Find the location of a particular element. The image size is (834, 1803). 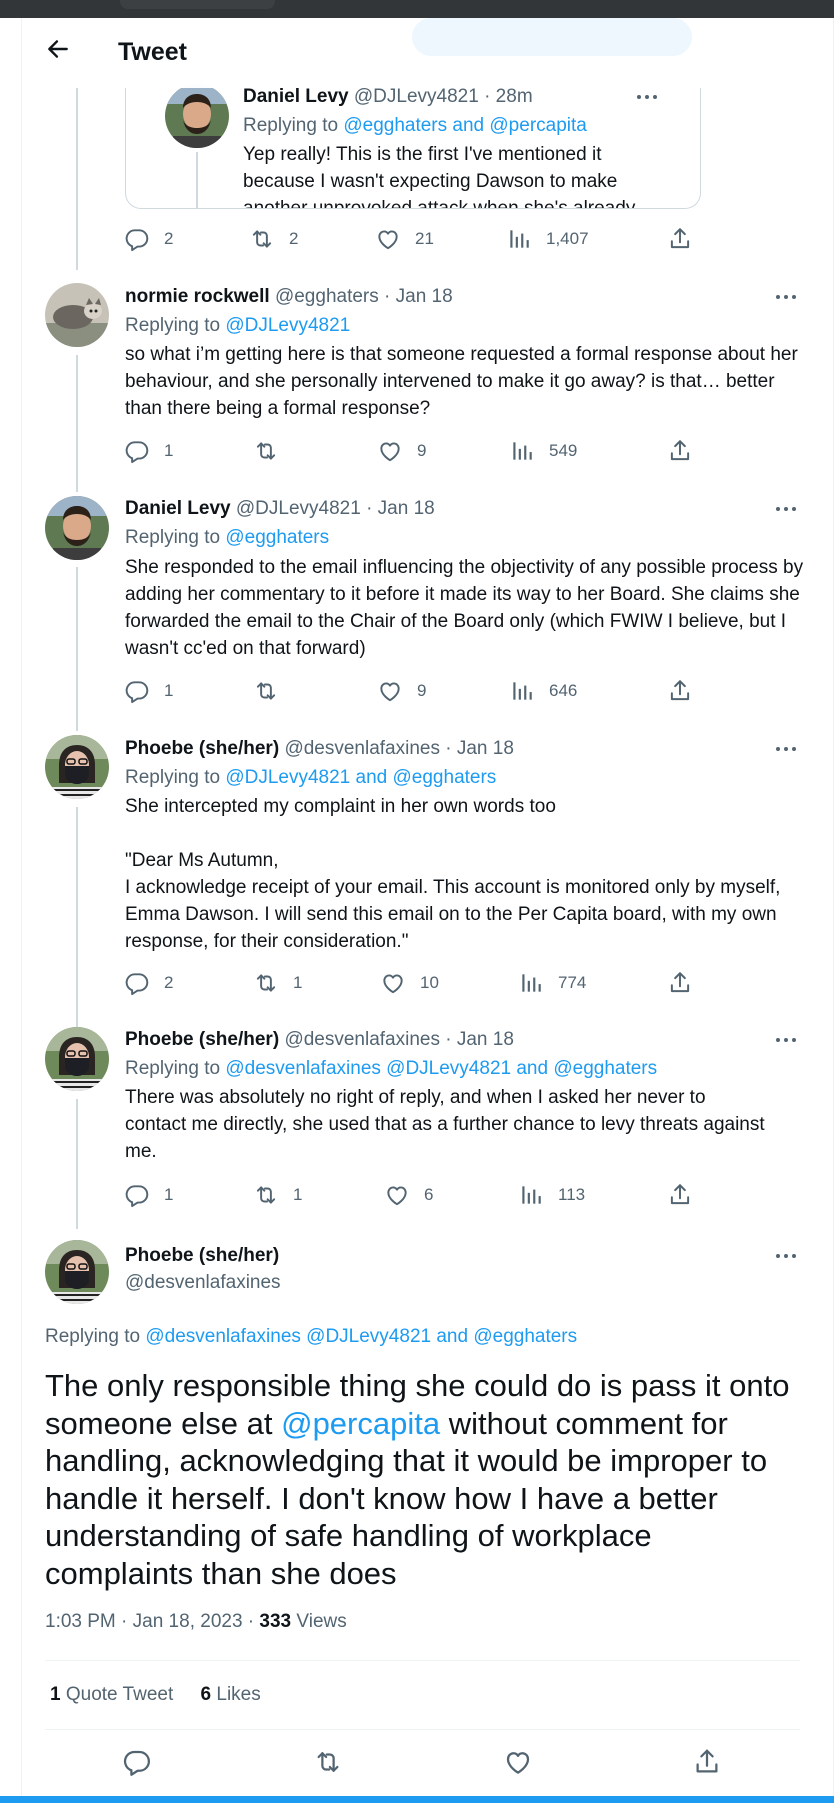

tweet-stats: 1 Quote Tweet 6 Likes is located at coordinates (155, 1695).